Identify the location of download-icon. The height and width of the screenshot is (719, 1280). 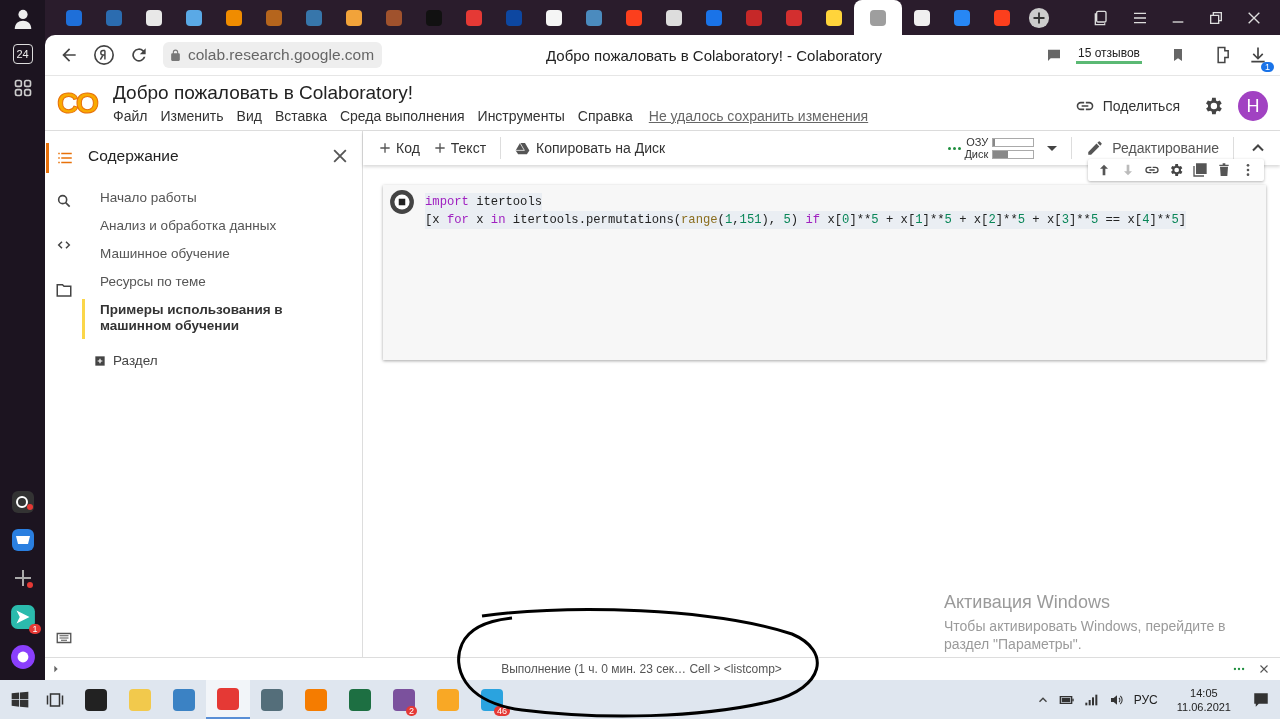
(1258, 55).